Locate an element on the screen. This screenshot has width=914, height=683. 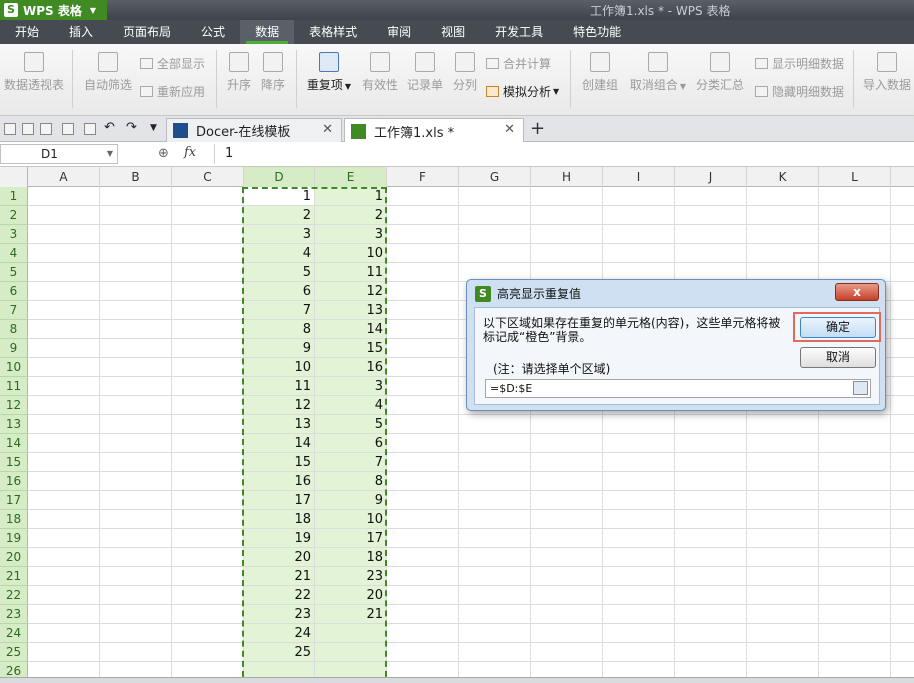
menu-bar: 开始 插入 页面布局 公式 数据 表格样式 审阅 视图 开发工具 特色功能 is located at coordinates (457, 32).